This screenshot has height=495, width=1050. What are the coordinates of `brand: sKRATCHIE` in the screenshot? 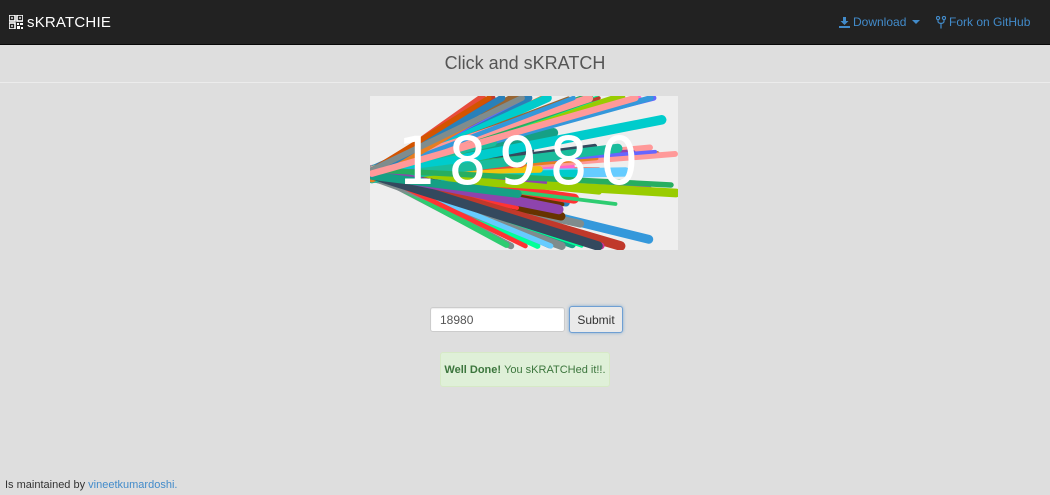 It's located at (60, 22).